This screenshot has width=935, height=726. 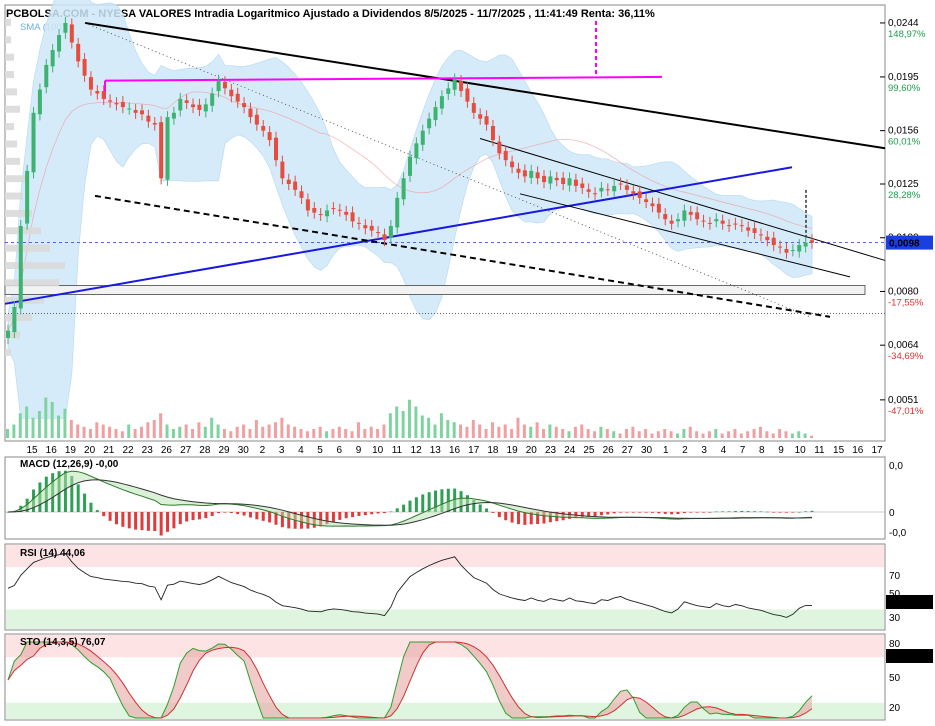 I want to click on rsi-oversold-zone, so click(x=445, y=619).